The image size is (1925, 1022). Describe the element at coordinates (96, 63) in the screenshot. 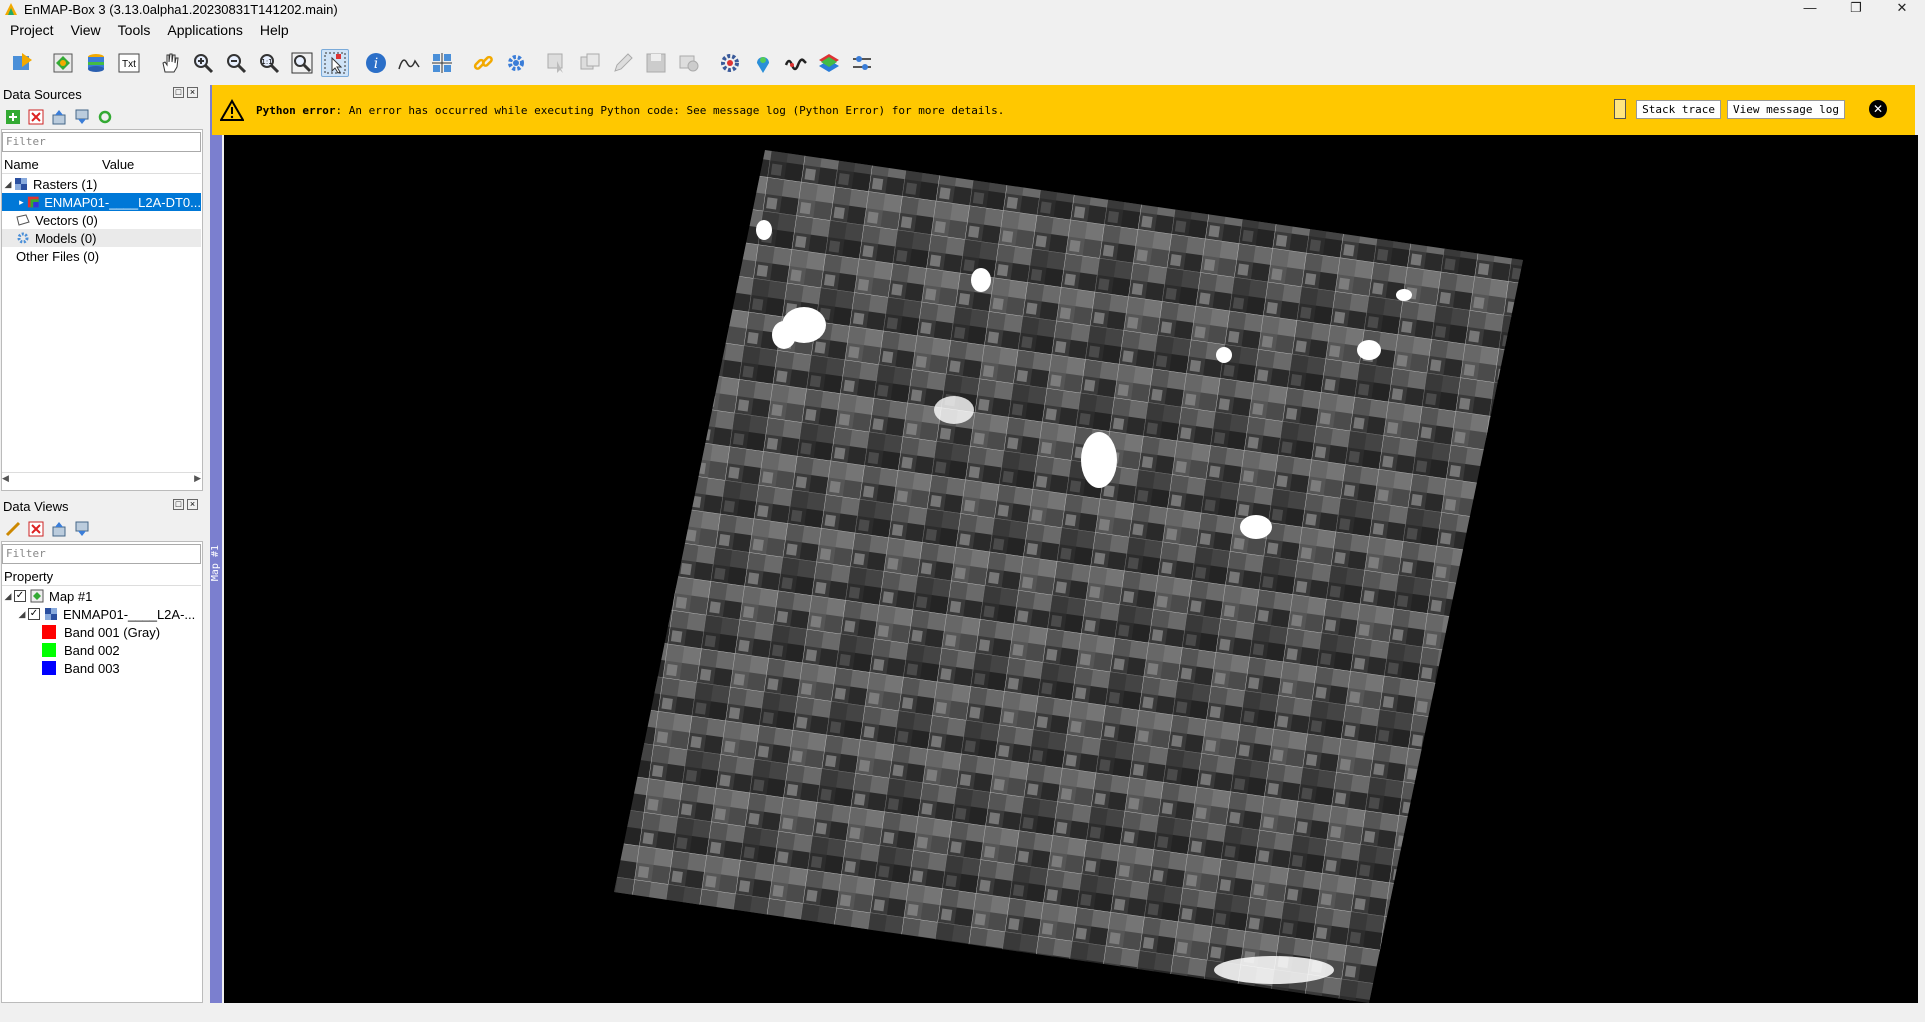

I see `add-database-icon` at that location.